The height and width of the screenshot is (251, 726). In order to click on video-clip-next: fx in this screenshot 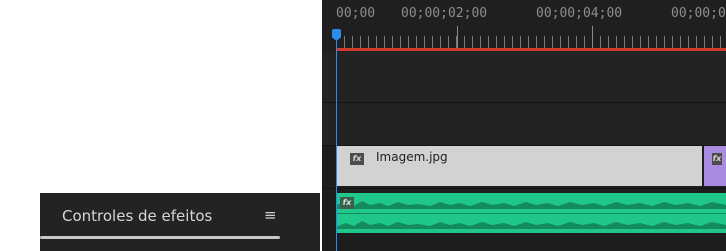, I will do `click(715, 166)`.